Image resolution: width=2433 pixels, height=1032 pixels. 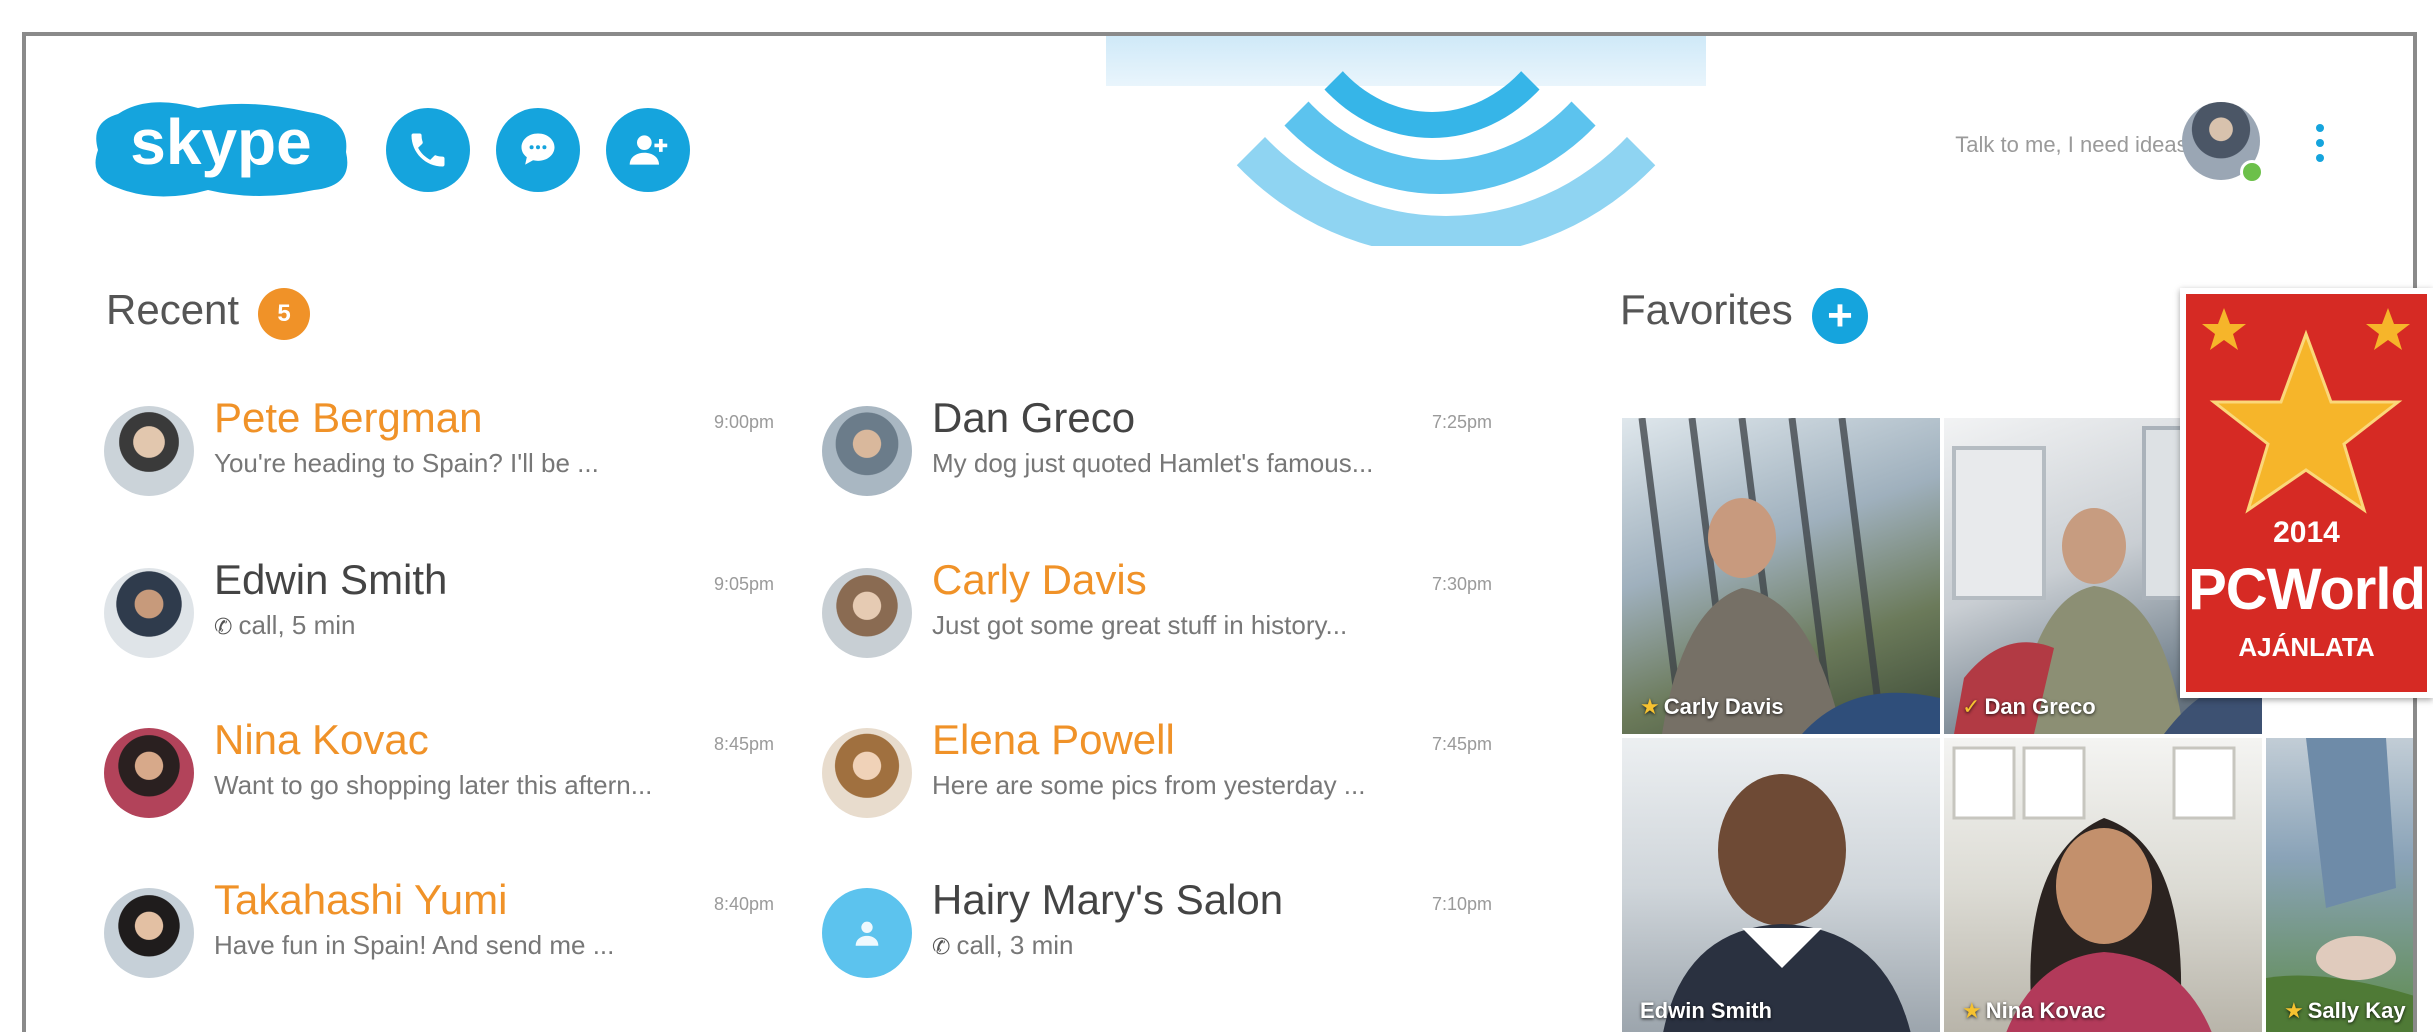 What do you see at coordinates (1003, 945) in the screenshot?
I see `message-preview: ✆ call, 3 min` at bounding box center [1003, 945].